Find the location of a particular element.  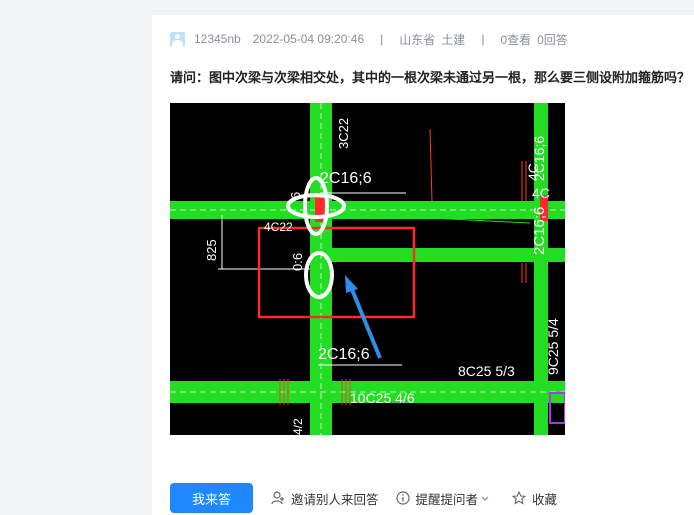

label-side-vertical: 2C16;6 is located at coordinates (539, 231).